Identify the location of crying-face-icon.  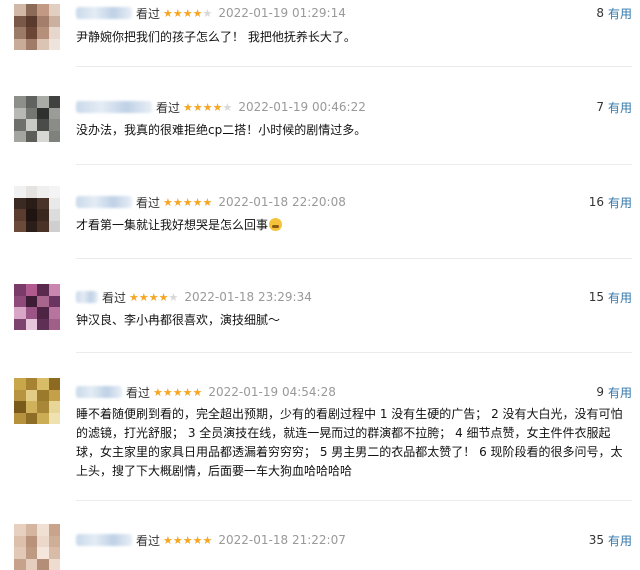
(276, 224).